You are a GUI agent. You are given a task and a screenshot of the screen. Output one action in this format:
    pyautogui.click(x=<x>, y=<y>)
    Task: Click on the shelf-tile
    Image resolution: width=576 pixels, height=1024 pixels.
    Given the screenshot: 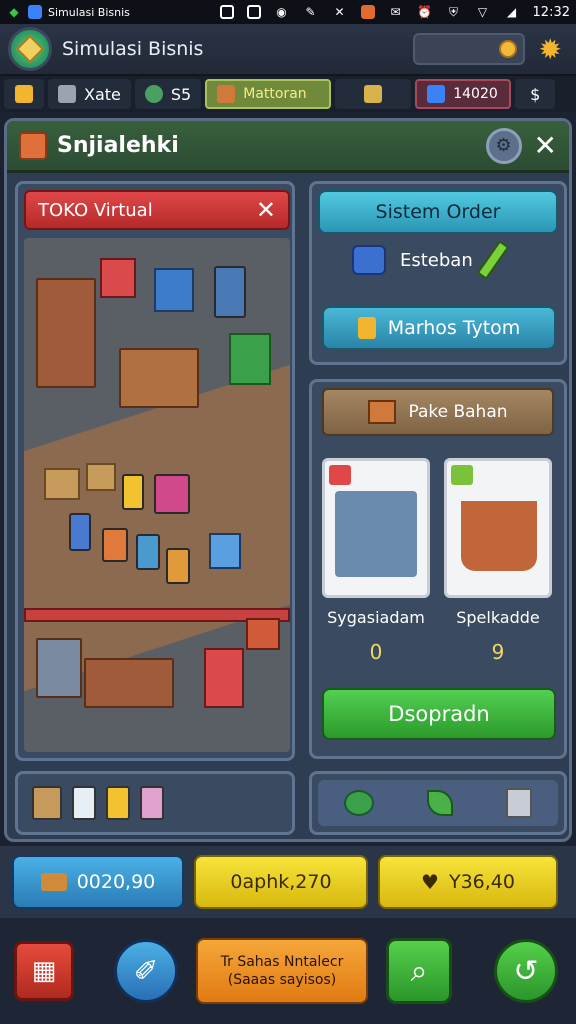 What is the action you would take?
    pyautogui.click(x=376, y=528)
    